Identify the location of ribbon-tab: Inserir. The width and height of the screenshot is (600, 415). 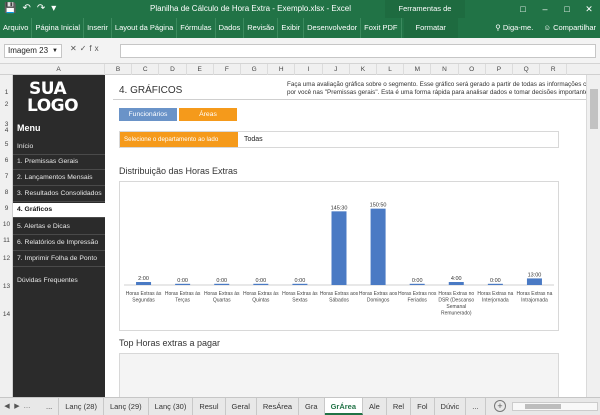
(98, 28).